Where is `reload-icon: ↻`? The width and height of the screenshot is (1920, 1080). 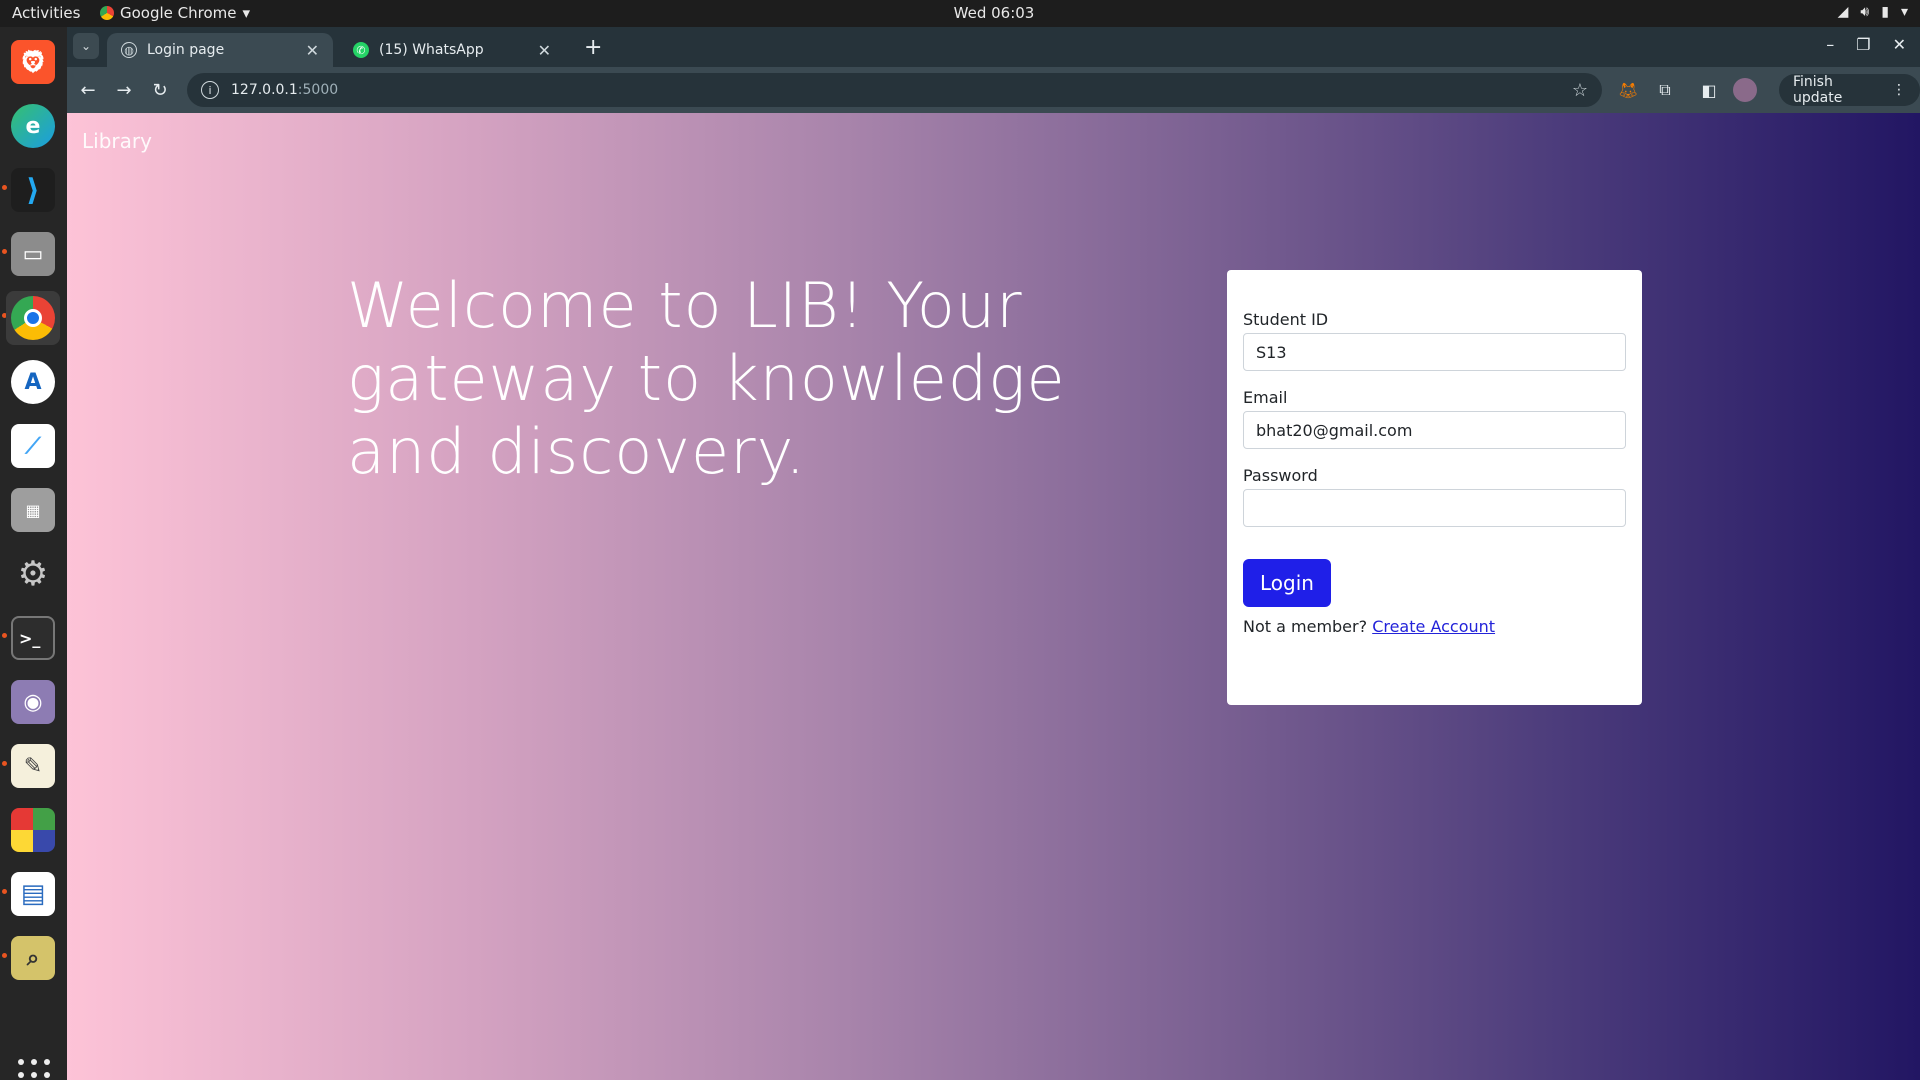
reload-icon: ↻ is located at coordinates (160, 90).